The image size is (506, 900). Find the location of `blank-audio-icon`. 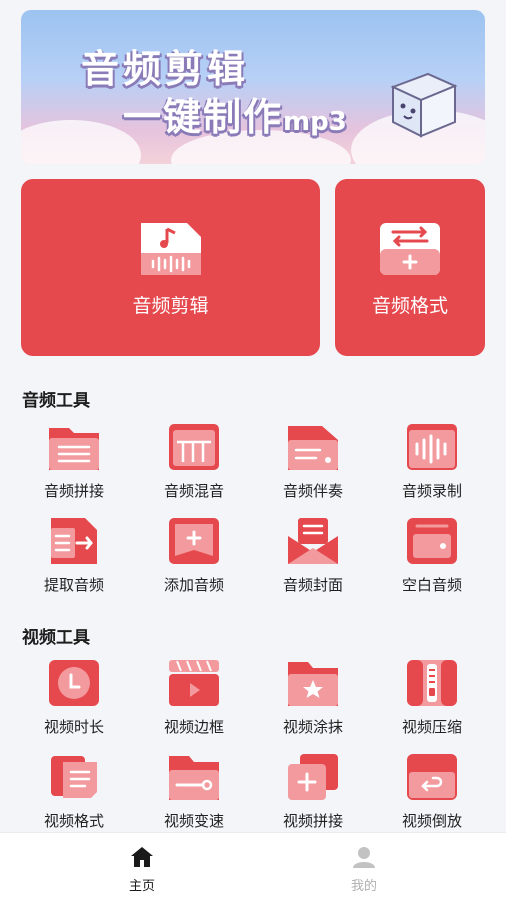

blank-audio-icon is located at coordinates (432, 541).